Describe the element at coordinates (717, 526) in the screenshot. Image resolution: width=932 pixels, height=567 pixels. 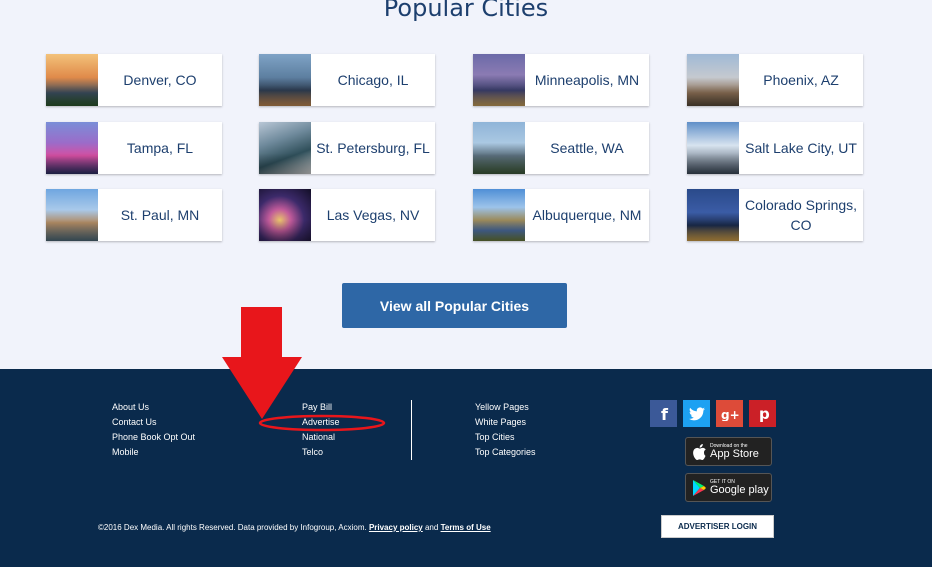
I see `advertiser-login-button: ADVERTISER LOGIN` at that location.